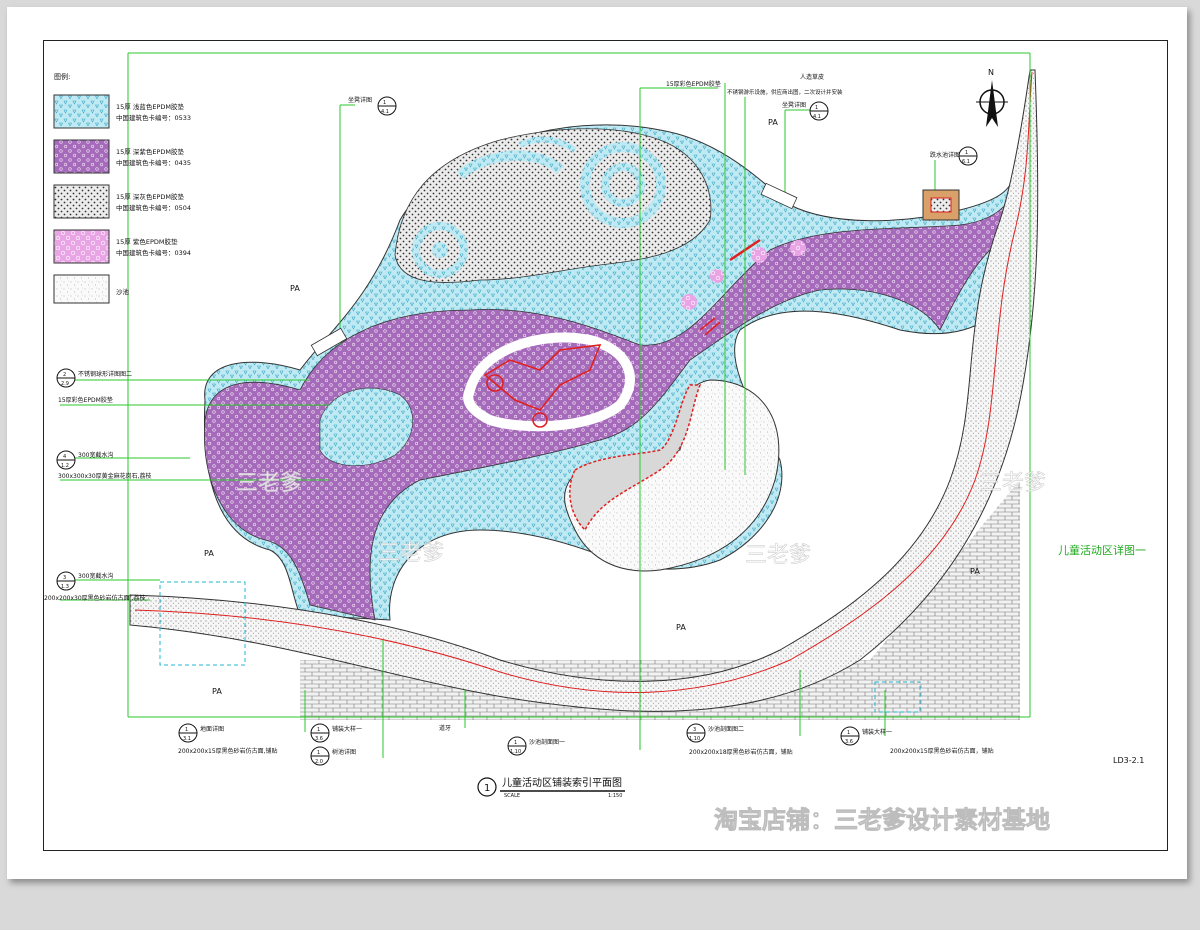  I want to click on top-right-note-2: 不锈钢游乐设施，供应商出图，二次设计并安装, so click(785, 92).